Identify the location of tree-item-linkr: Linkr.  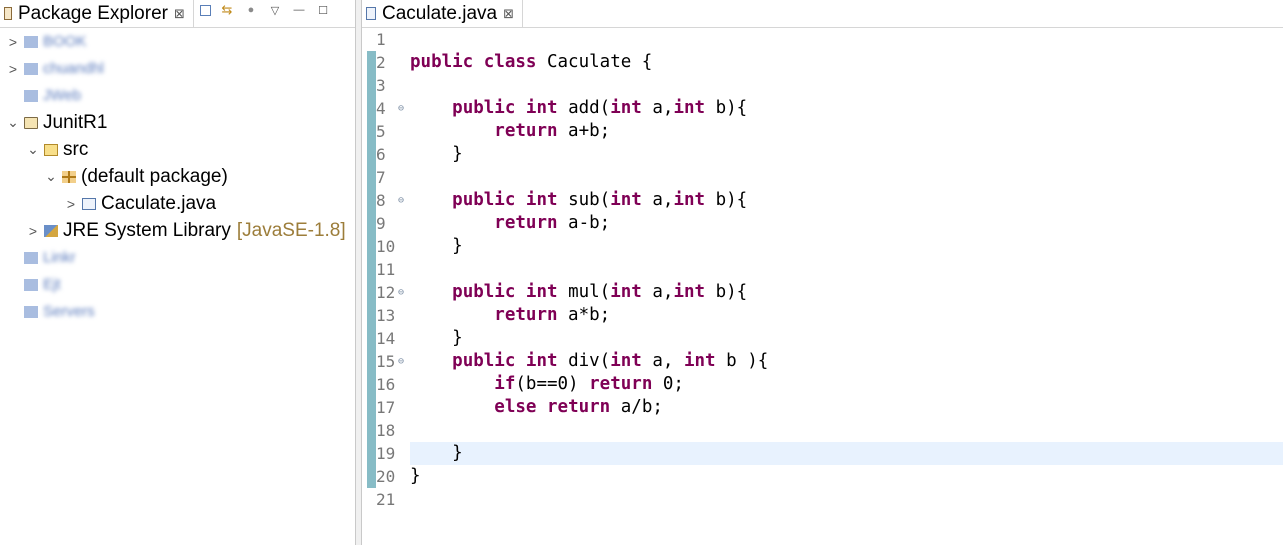
(177, 257).